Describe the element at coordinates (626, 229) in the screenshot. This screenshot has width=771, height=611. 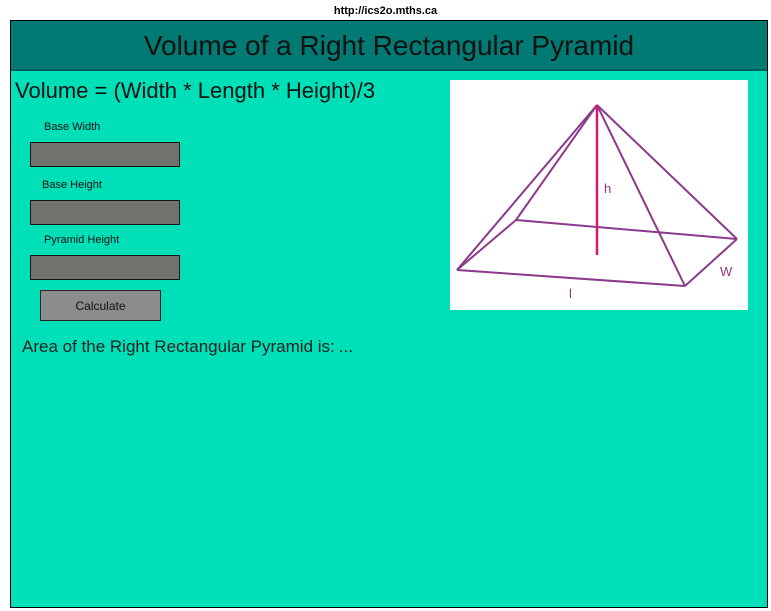
I see `base-edge-back` at that location.